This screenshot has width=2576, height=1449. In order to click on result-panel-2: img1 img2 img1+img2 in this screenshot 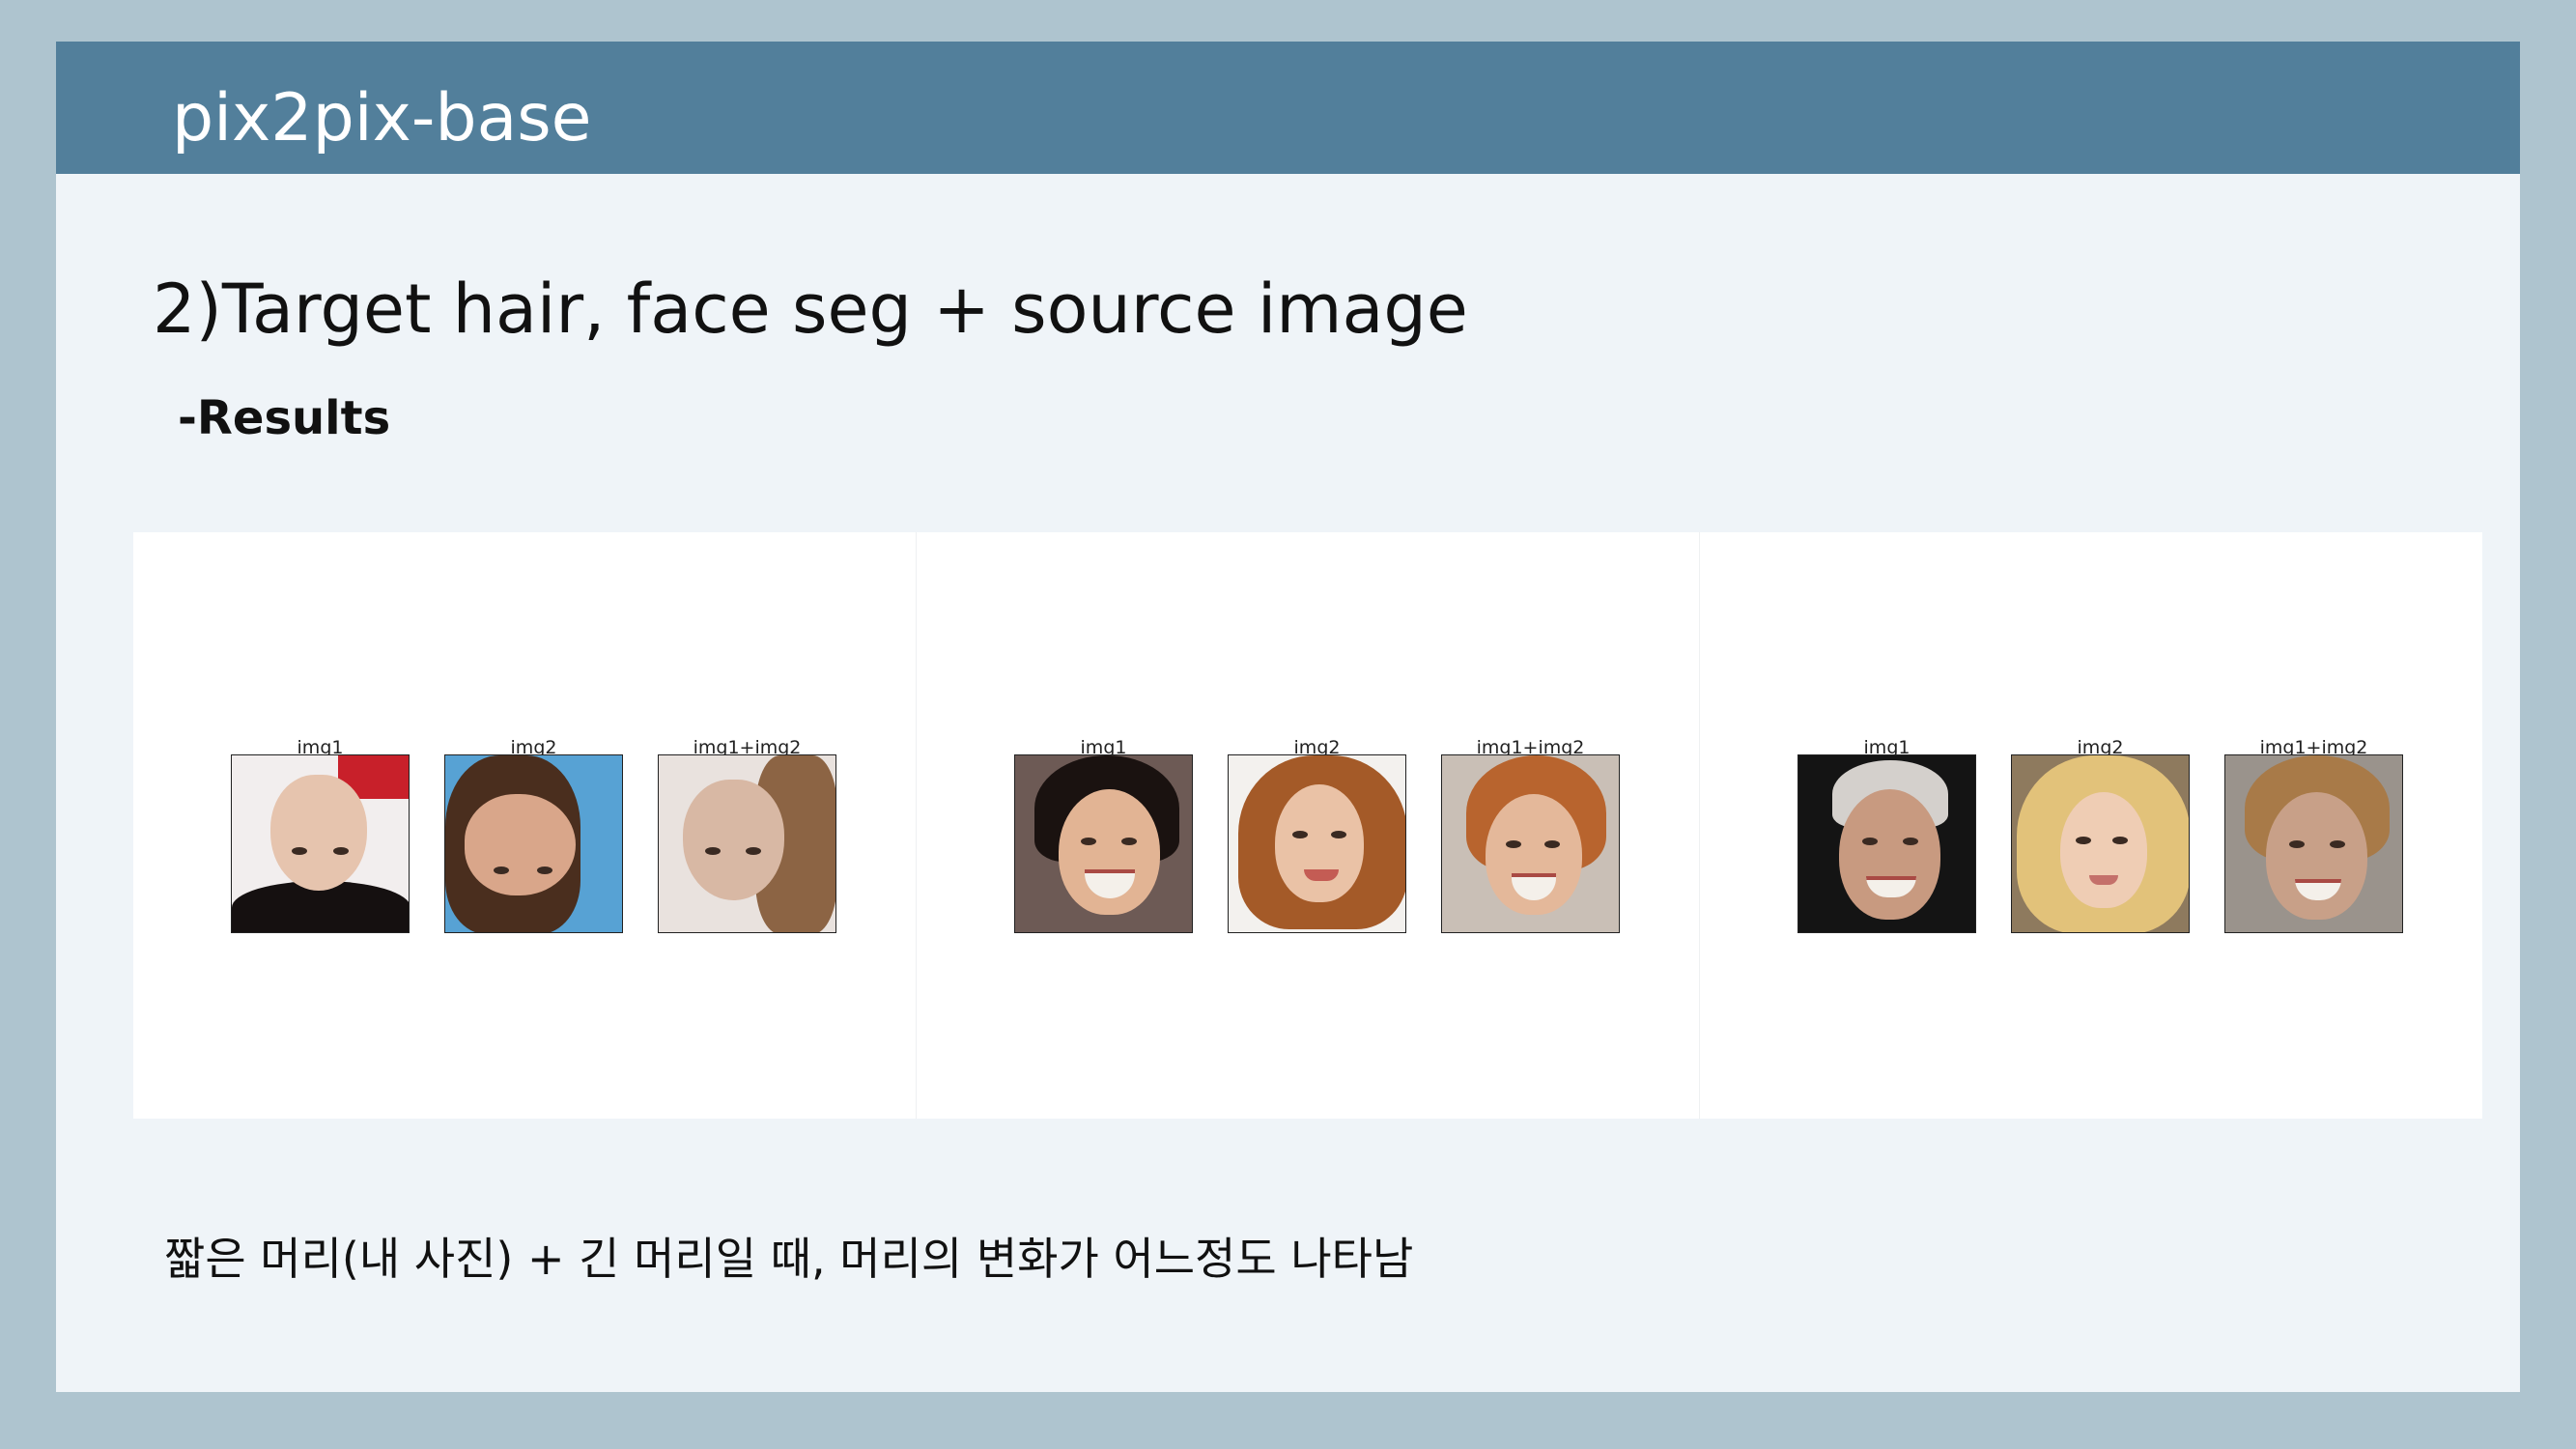, I will do `click(1307, 825)`.